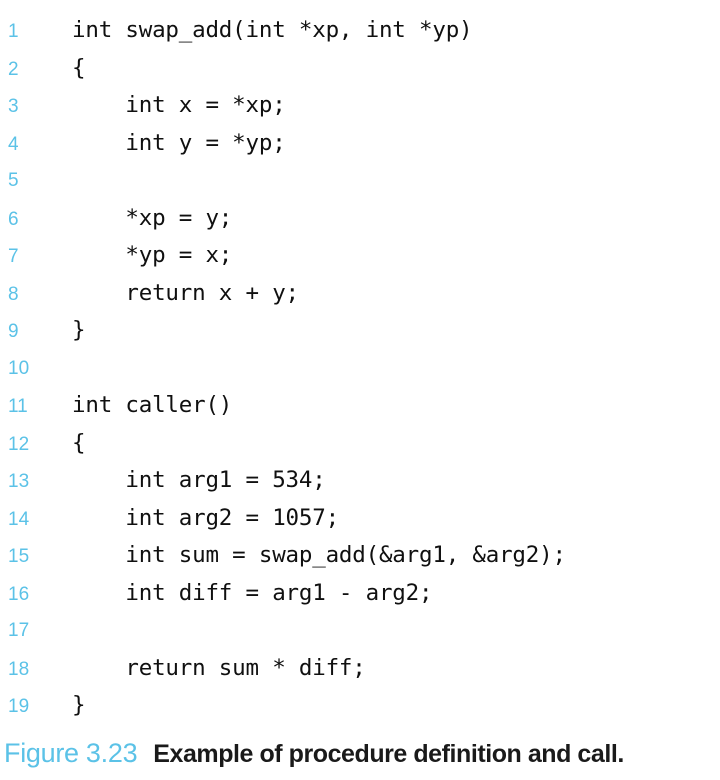 The image size is (720, 780). What do you see at coordinates (179, 142) in the screenshot?
I see `line-code: int y = *yp;` at bounding box center [179, 142].